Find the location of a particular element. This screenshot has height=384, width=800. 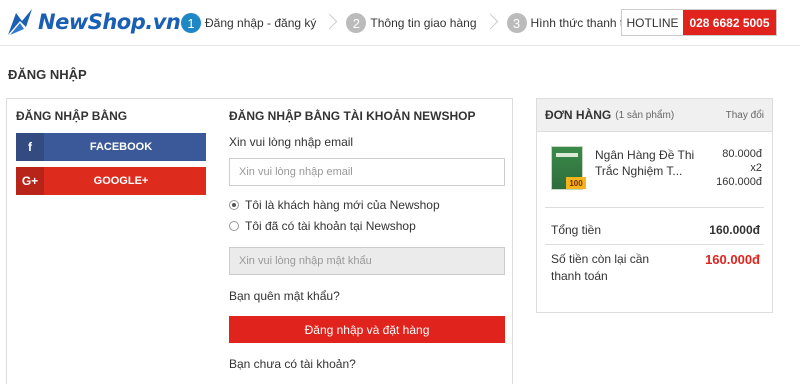

remaining-label: Số tiền còn lại cần thanh toán is located at coordinates (600, 267).